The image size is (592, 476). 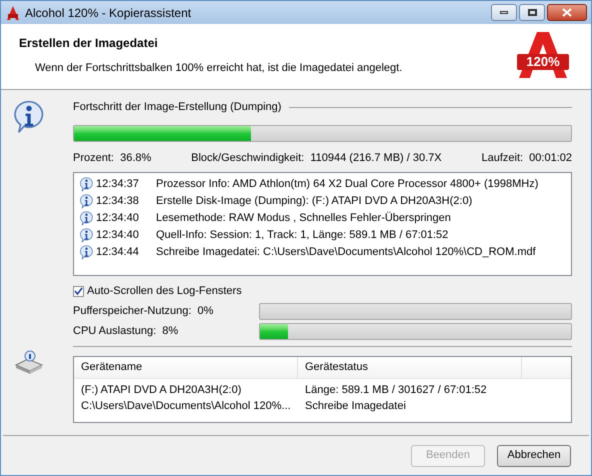 What do you see at coordinates (177, 107) in the screenshot?
I see `progress-title: Fortschritt der Image-Erstellung (Dumping)` at bounding box center [177, 107].